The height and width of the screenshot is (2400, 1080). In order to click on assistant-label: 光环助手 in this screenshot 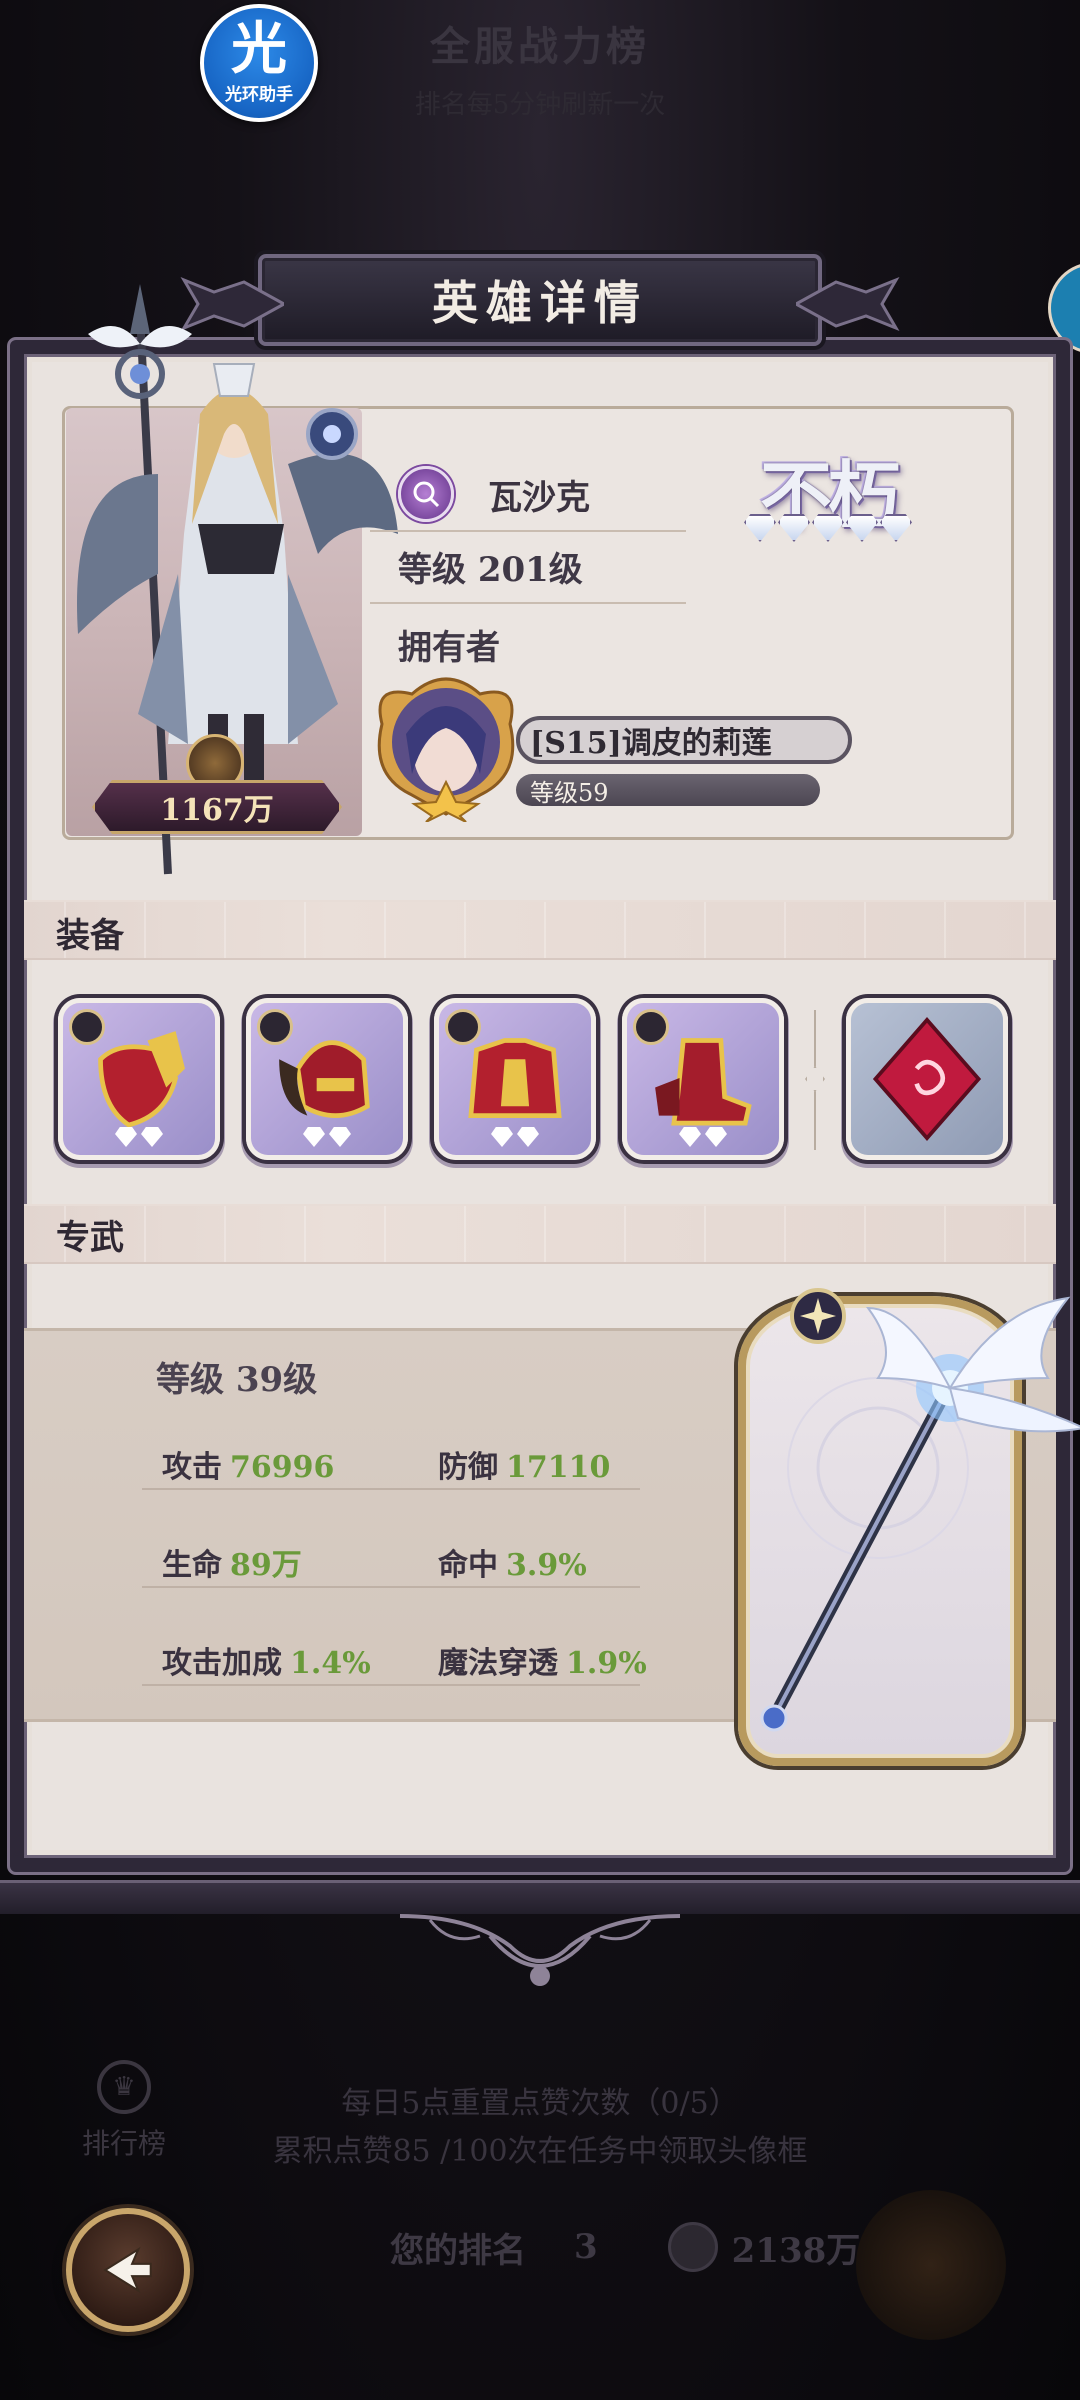, I will do `click(259, 94)`.